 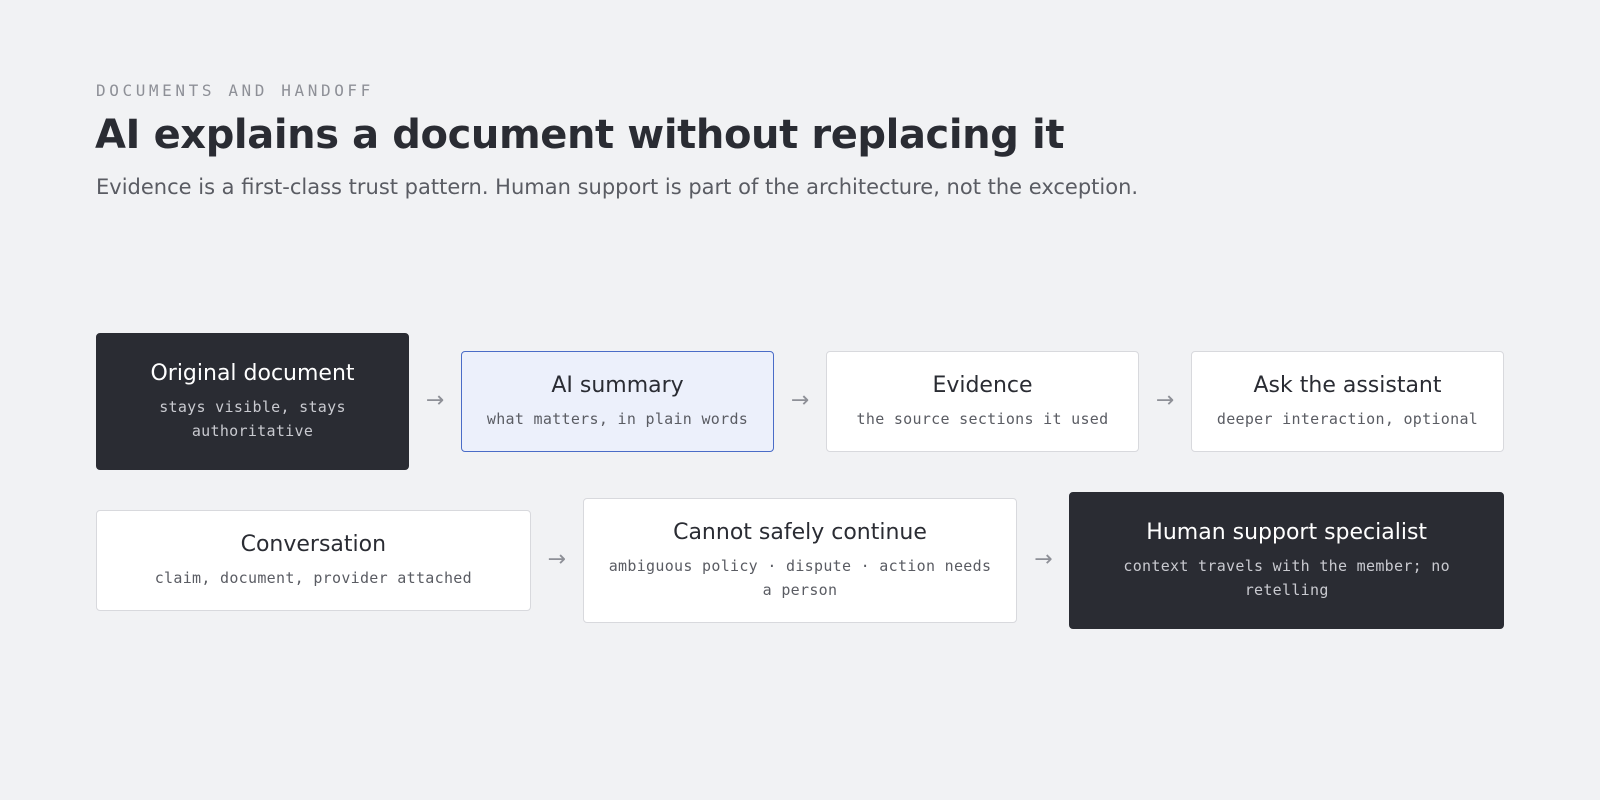 What do you see at coordinates (617, 401) in the screenshot?
I see `node-ai-summary: AI summary what matters, in plain words` at bounding box center [617, 401].